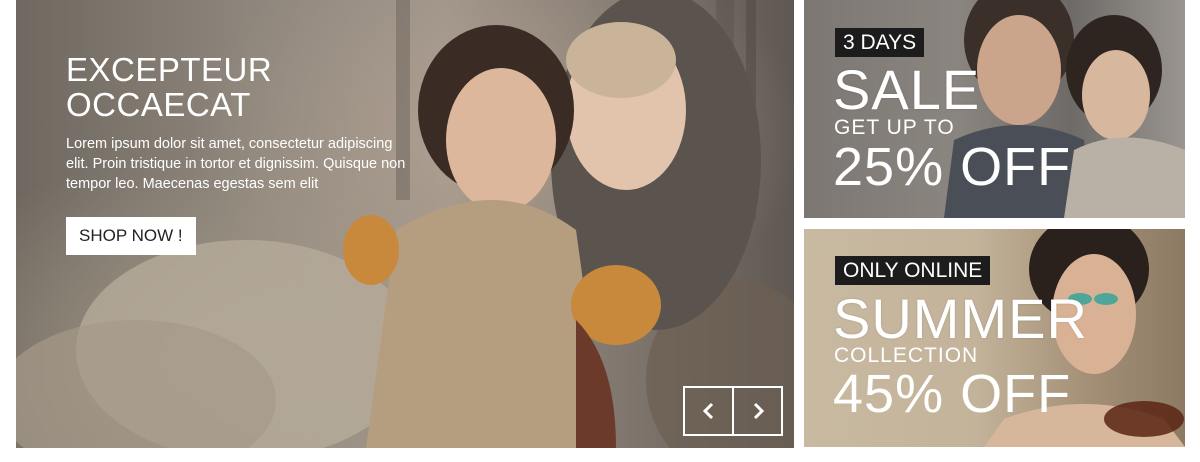 This screenshot has width=1200, height=462. Describe the element at coordinates (894, 127) in the screenshot. I see `promo-sale-subline: GET UP TO` at that location.